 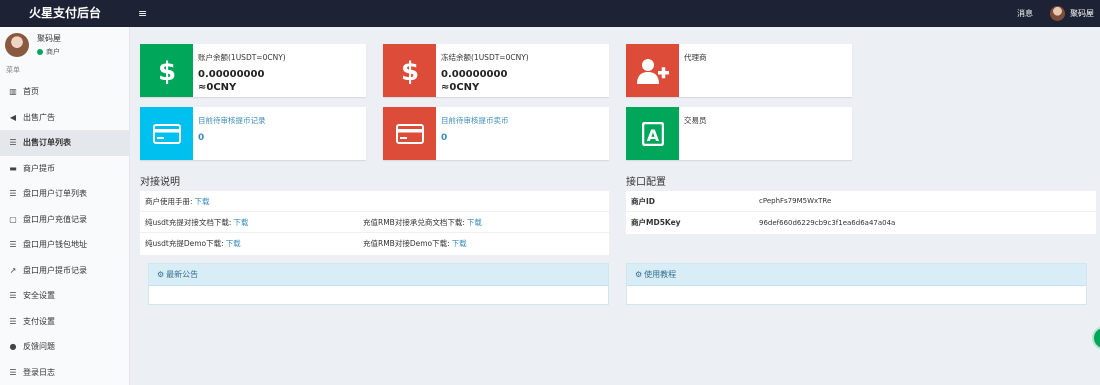 What do you see at coordinates (253, 70) in the screenshot?
I see `balance-card: $ 账户余额(1USDT=0CNY) 0.00000000 ≈0CNY` at bounding box center [253, 70].